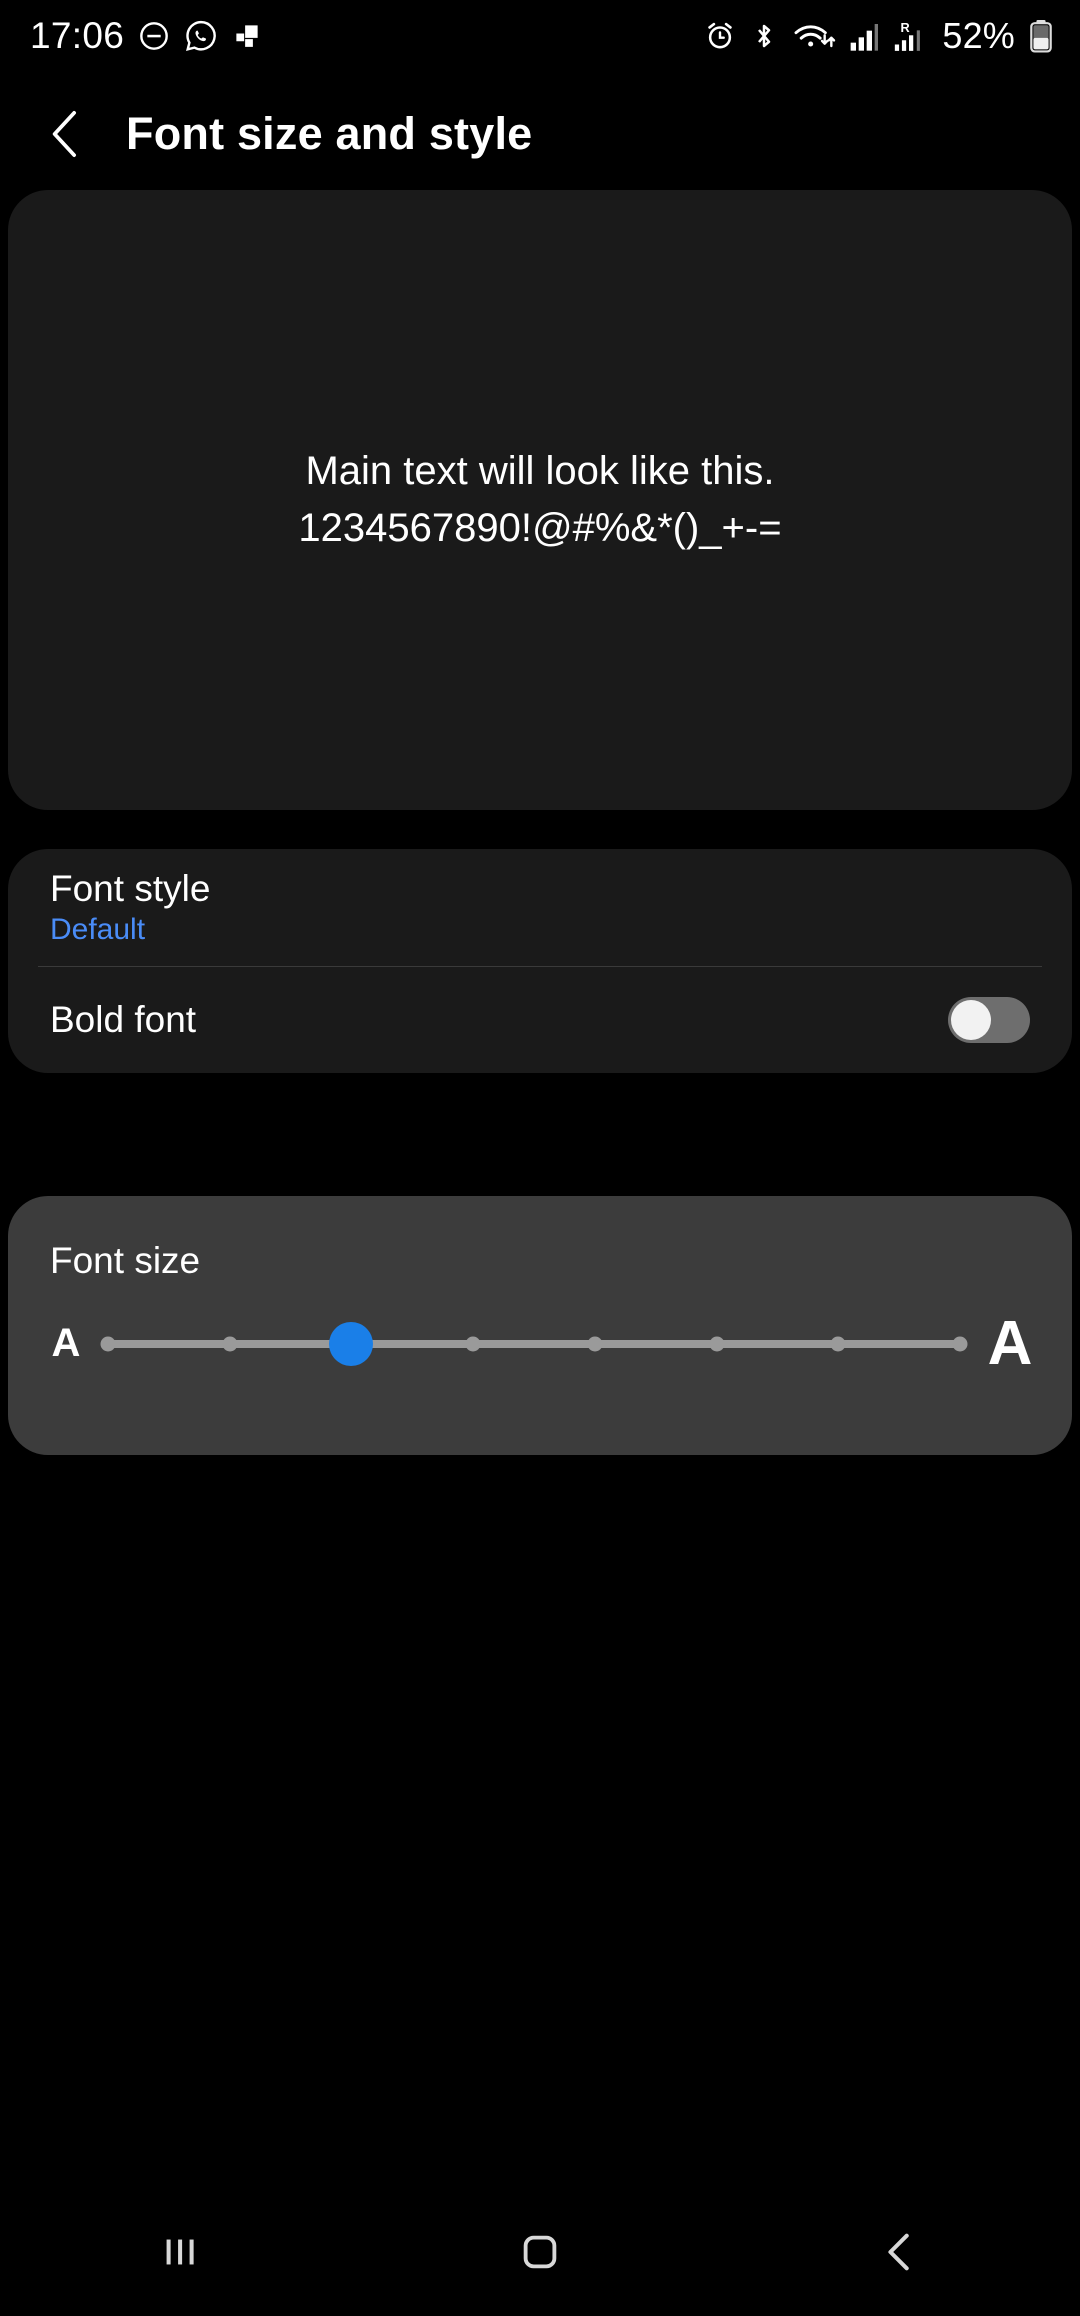 The width and height of the screenshot is (1080, 2316). I want to click on status-bar: 17:06 R 52%, so click(540, 36).